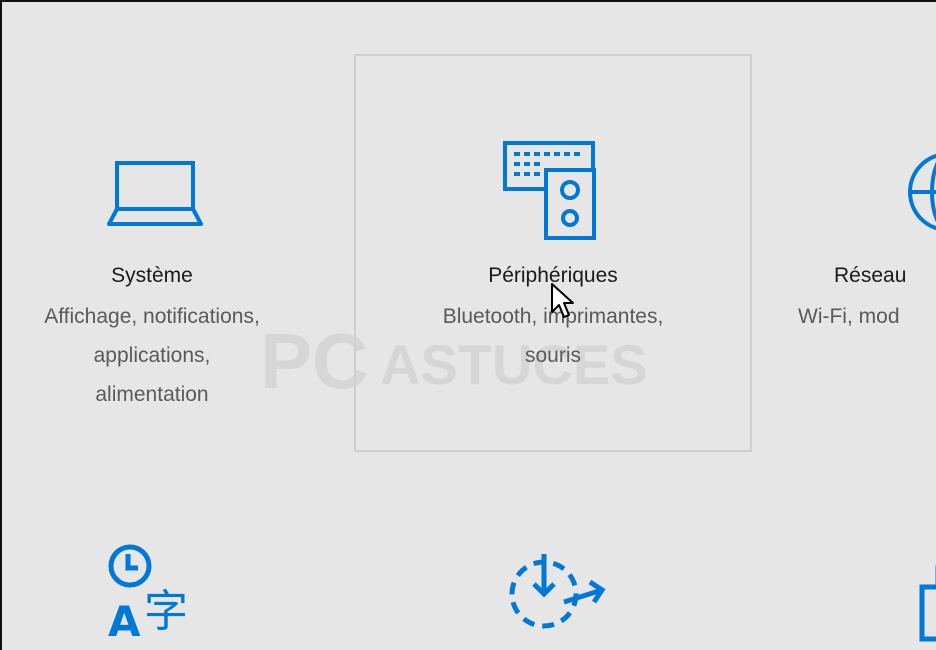  I want to click on desc-line: applications,, so click(152, 355).